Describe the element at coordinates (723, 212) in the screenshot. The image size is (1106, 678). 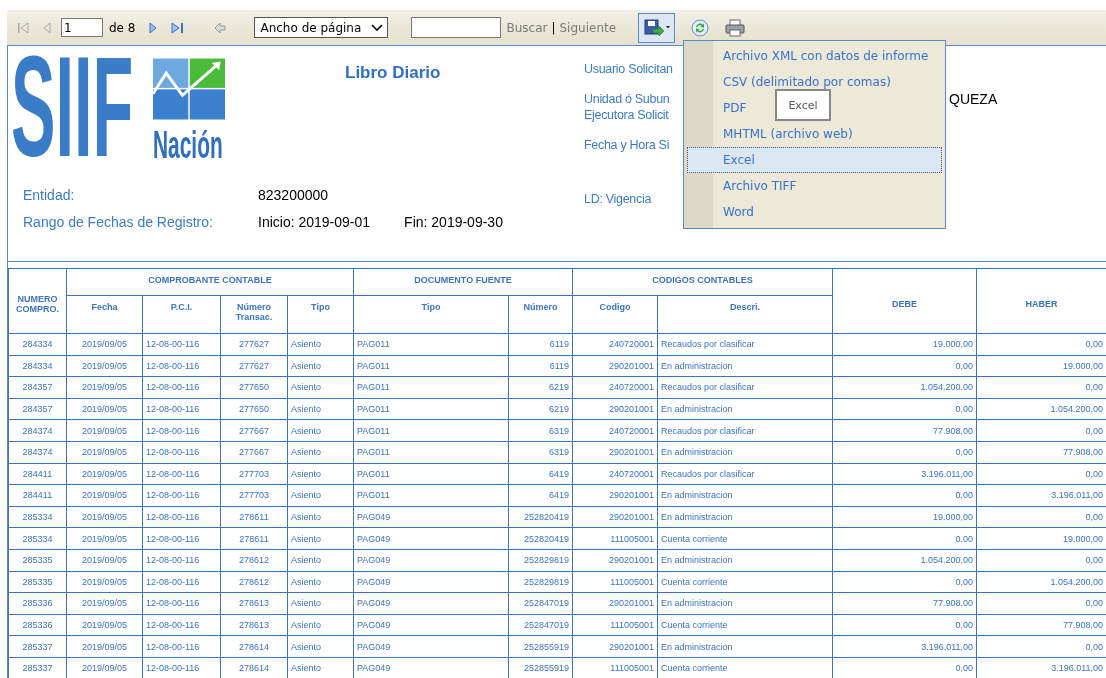
I see `menu-item: Word` at that location.